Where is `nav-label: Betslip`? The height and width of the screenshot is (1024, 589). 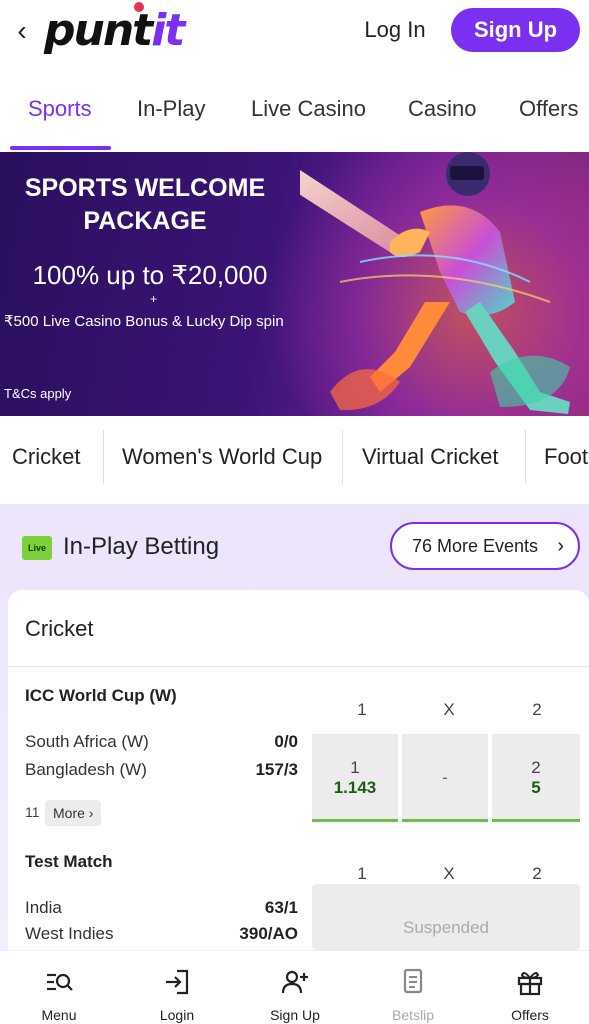 nav-label: Betslip is located at coordinates (413, 1015).